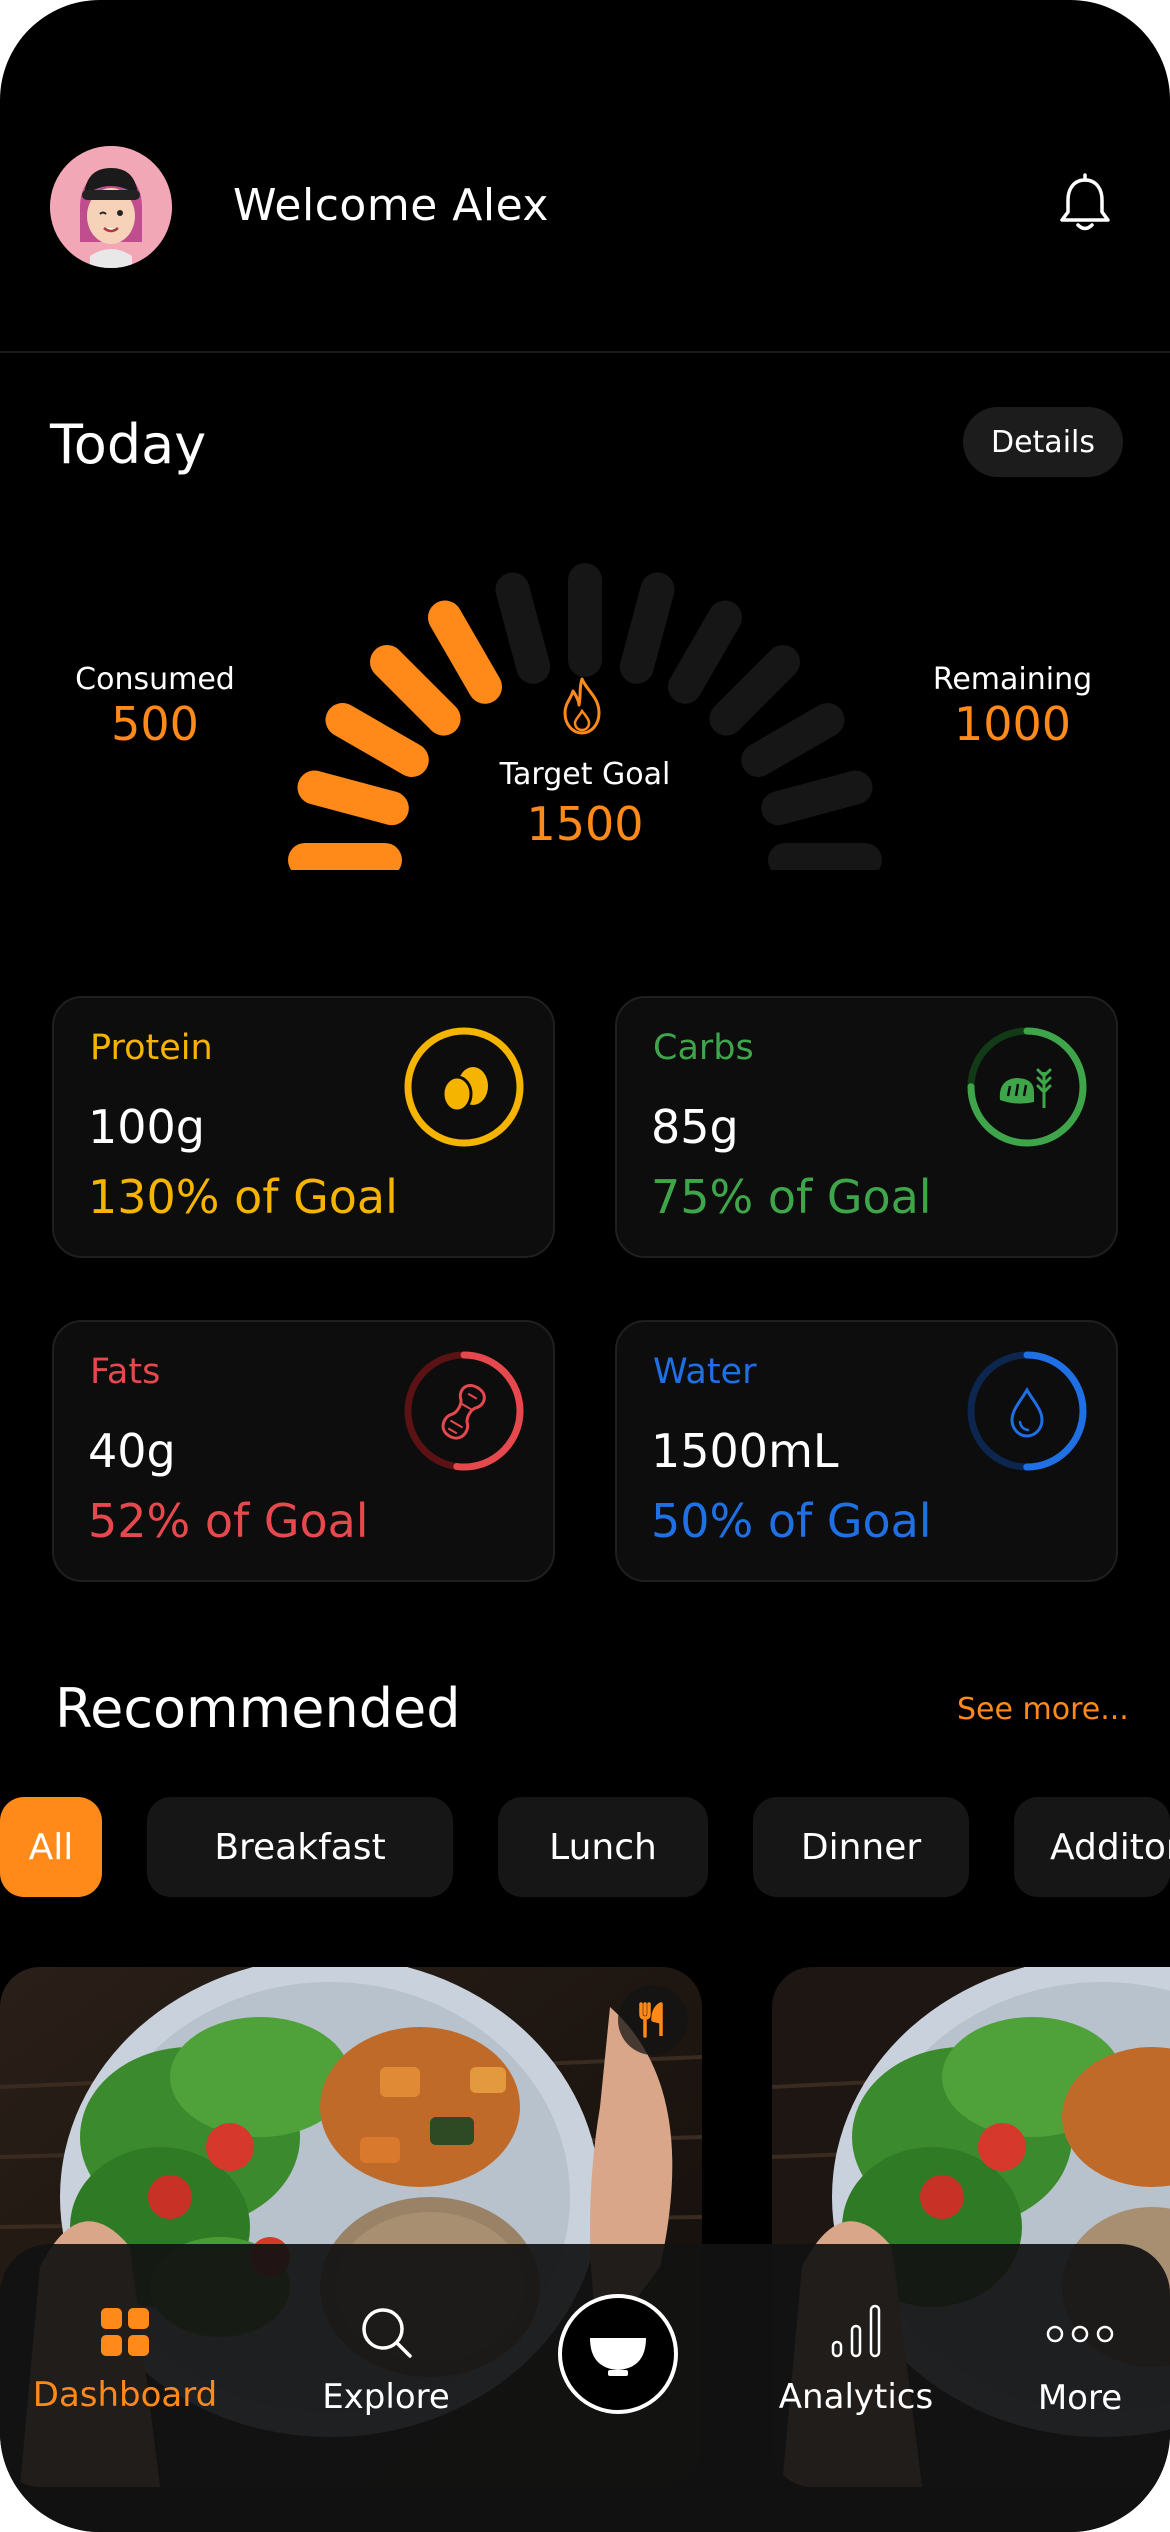 The height and width of the screenshot is (2532, 1170). I want to click on egg-icon, so click(464, 1090).